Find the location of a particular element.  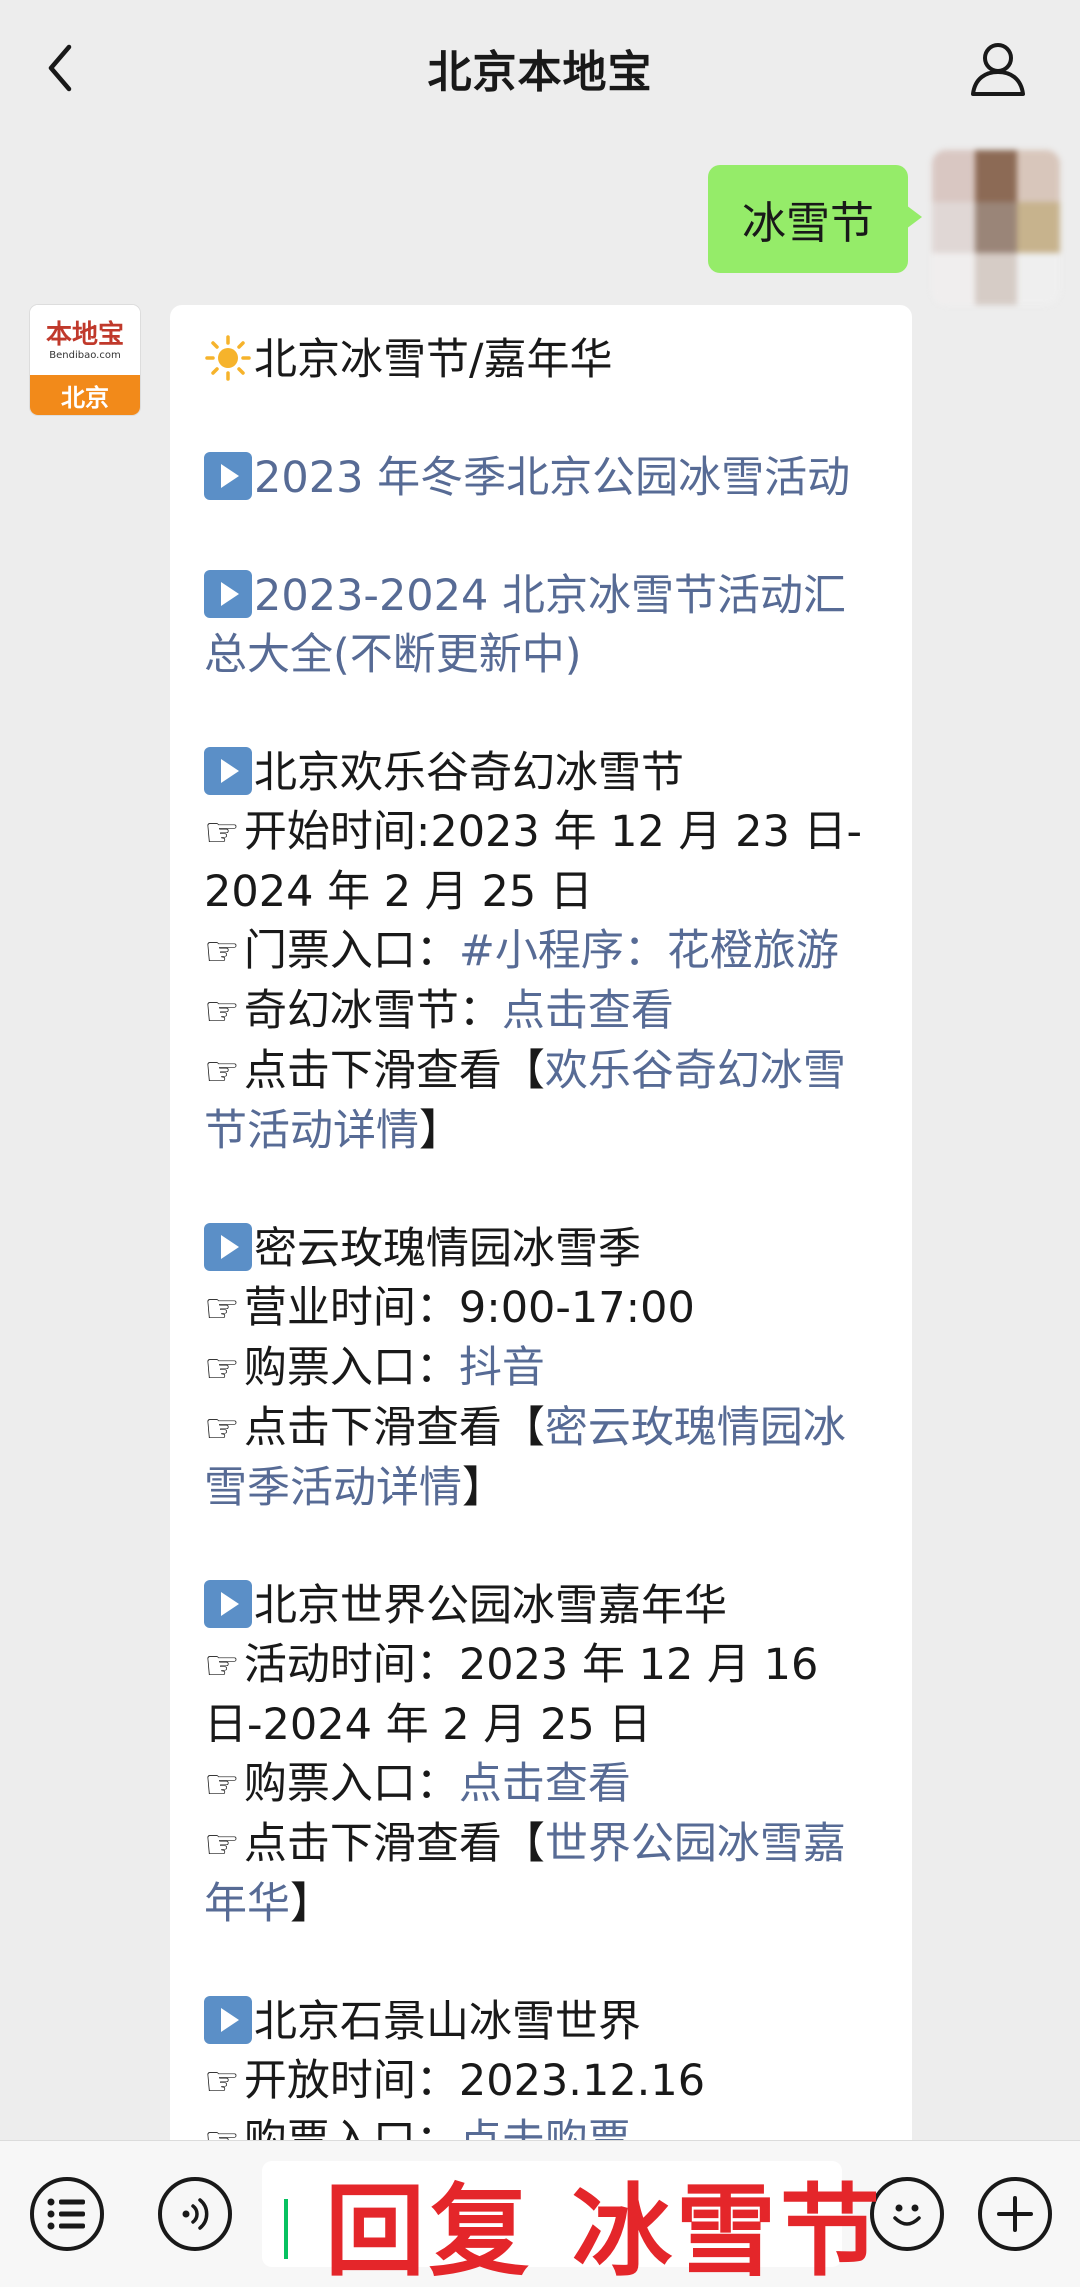

magic-label: 奇幻冰雪节： is located at coordinates (372, 1011).